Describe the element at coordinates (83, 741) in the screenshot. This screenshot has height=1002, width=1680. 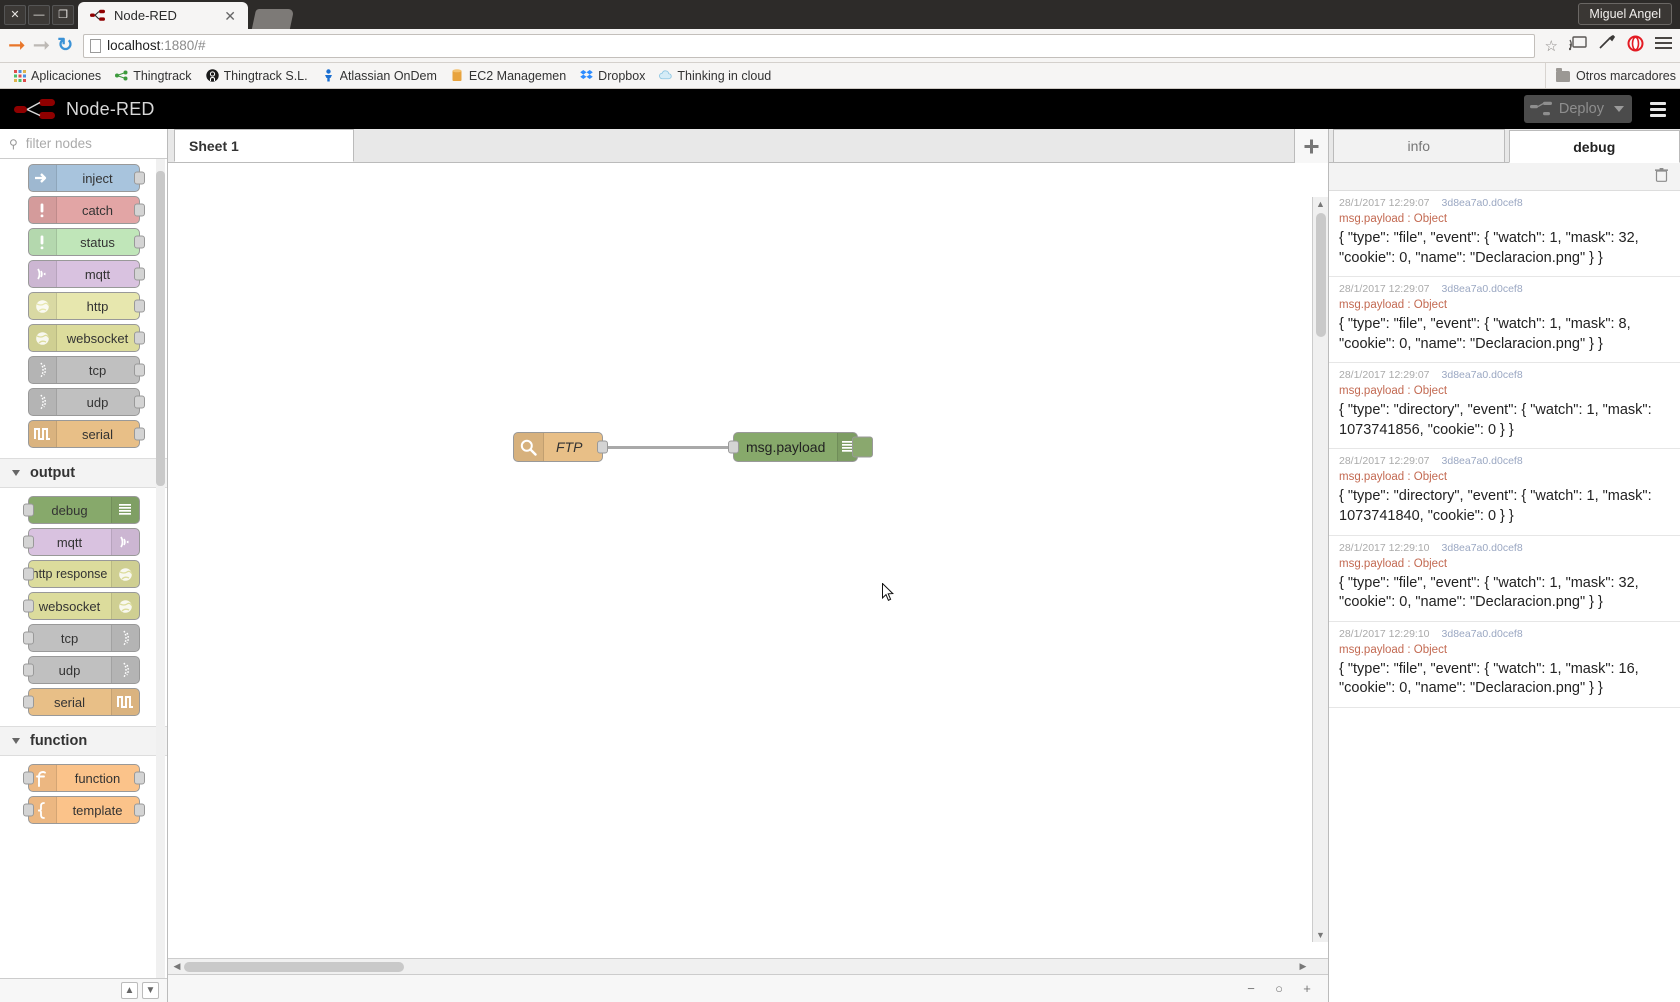
I see `palette-category-header-function: function` at that location.